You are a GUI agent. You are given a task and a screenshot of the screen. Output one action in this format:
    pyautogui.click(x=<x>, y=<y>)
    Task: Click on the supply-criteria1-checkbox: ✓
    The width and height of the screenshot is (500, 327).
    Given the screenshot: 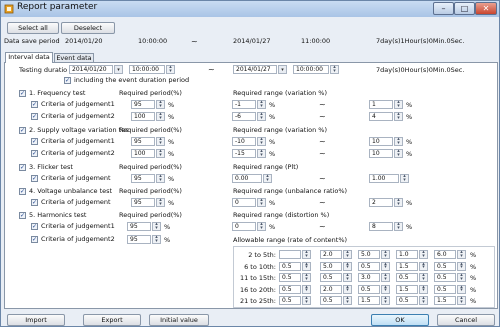 What is the action you would take?
    pyautogui.click(x=34, y=141)
    